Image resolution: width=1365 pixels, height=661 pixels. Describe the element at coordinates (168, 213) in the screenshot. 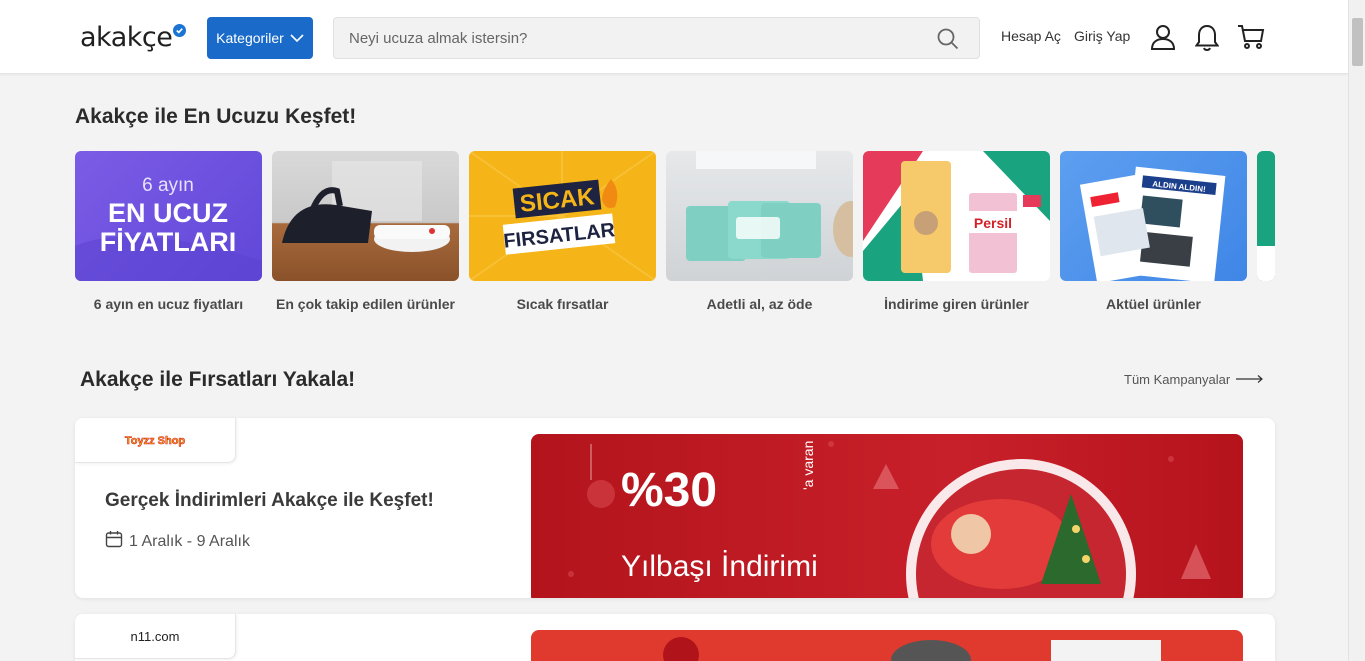

I see `svg-text: EN UCUZ` at that location.